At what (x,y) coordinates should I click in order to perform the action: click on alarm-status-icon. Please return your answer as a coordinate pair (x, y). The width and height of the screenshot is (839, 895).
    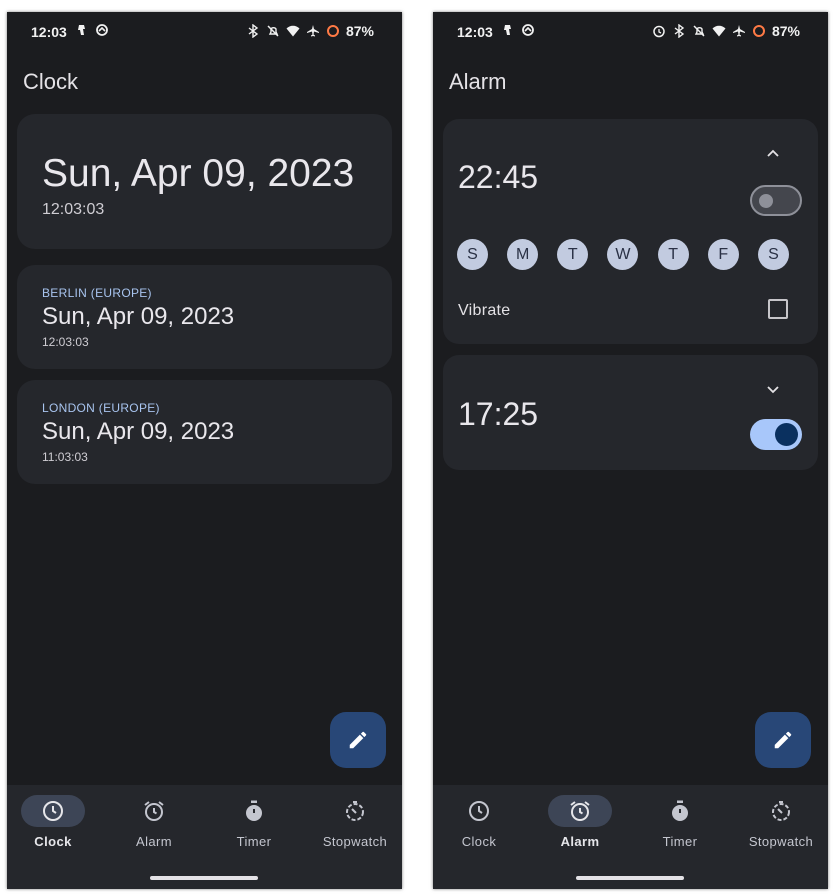
    Looking at the image, I should click on (659, 31).